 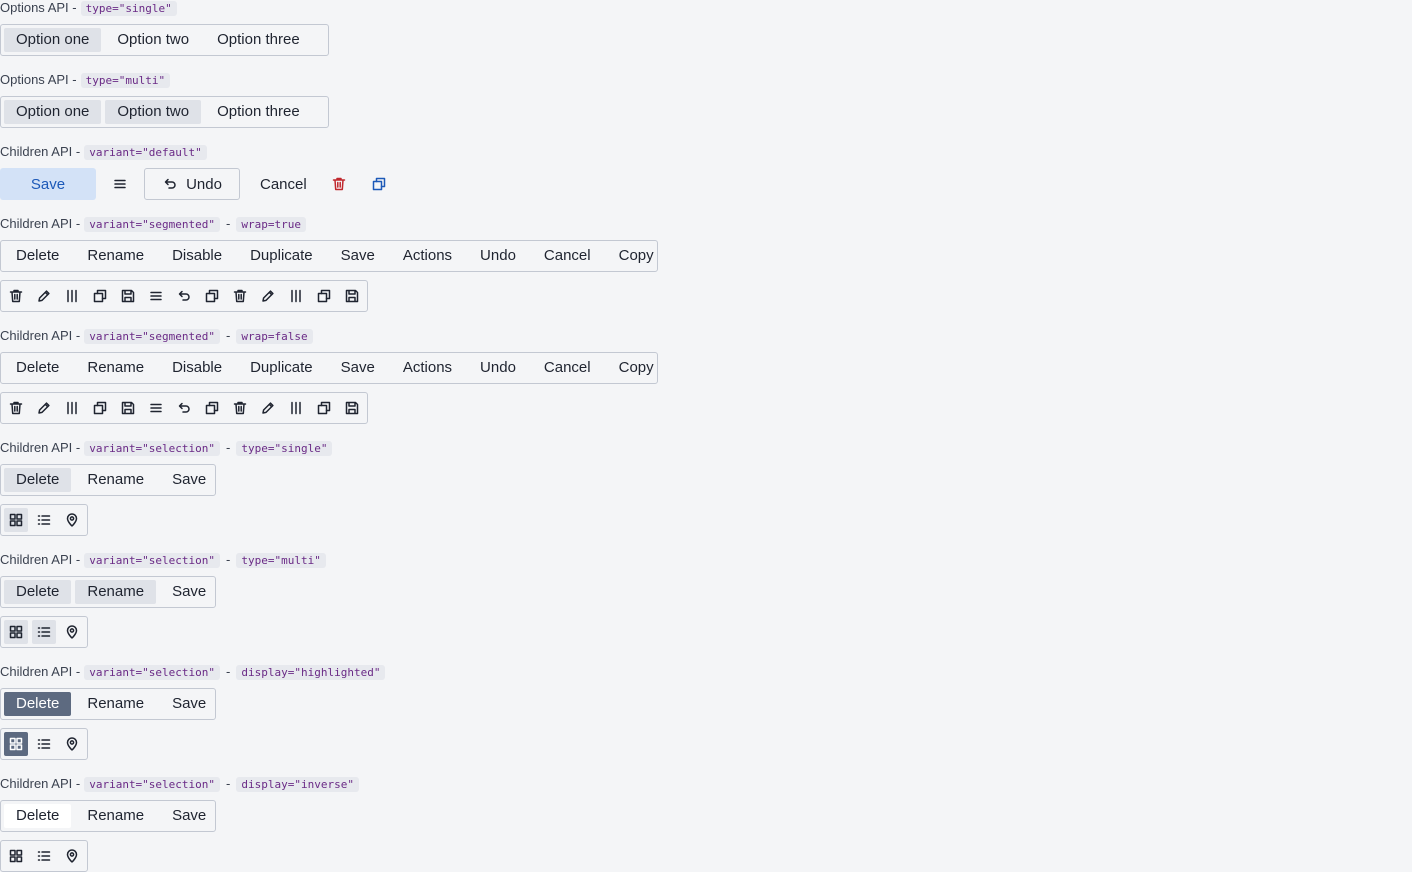 I want to click on segmented-icons-wrap-true, so click(x=184, y=296).